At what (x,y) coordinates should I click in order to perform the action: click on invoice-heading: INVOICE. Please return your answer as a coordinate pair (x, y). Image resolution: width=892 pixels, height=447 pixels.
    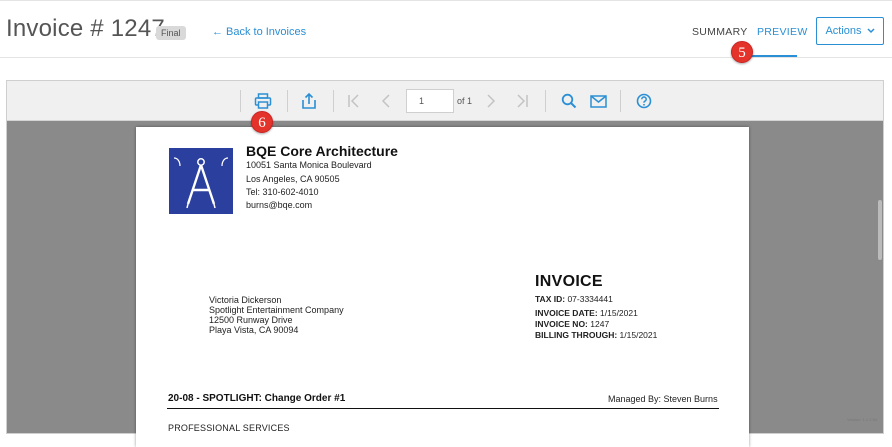
    Looking at the image, I should click on (569, 281).